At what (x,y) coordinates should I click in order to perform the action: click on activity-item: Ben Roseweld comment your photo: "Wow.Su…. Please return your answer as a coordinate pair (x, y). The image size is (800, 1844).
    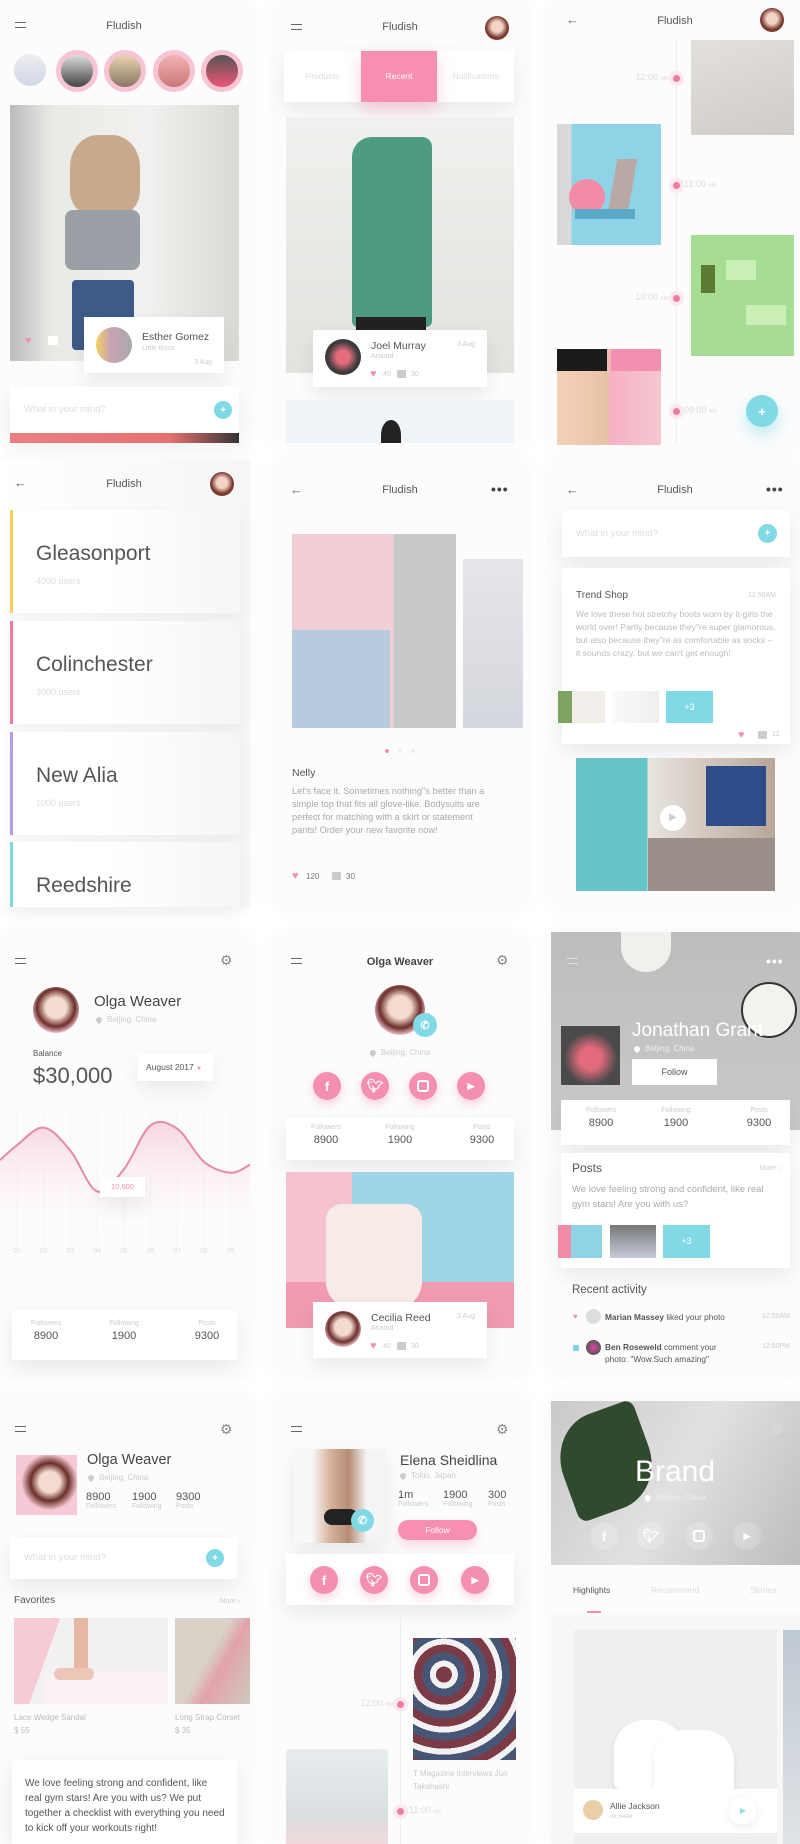
    Looking at the image, I should click on (670, 1353).